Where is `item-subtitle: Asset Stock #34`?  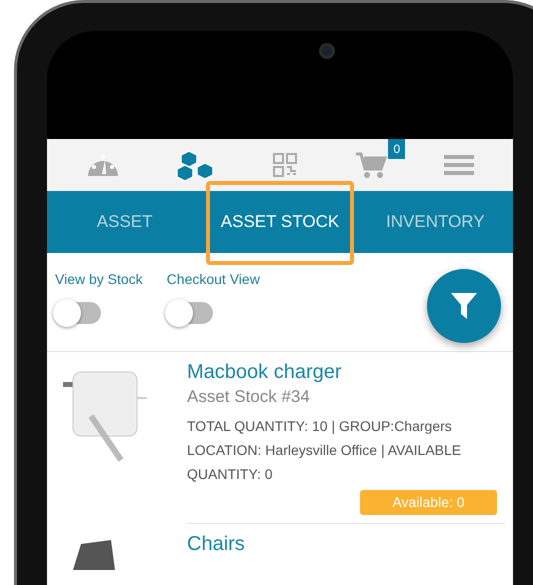 item-subtitle: Asset Stock #34 is located at coordinates (249, 397).